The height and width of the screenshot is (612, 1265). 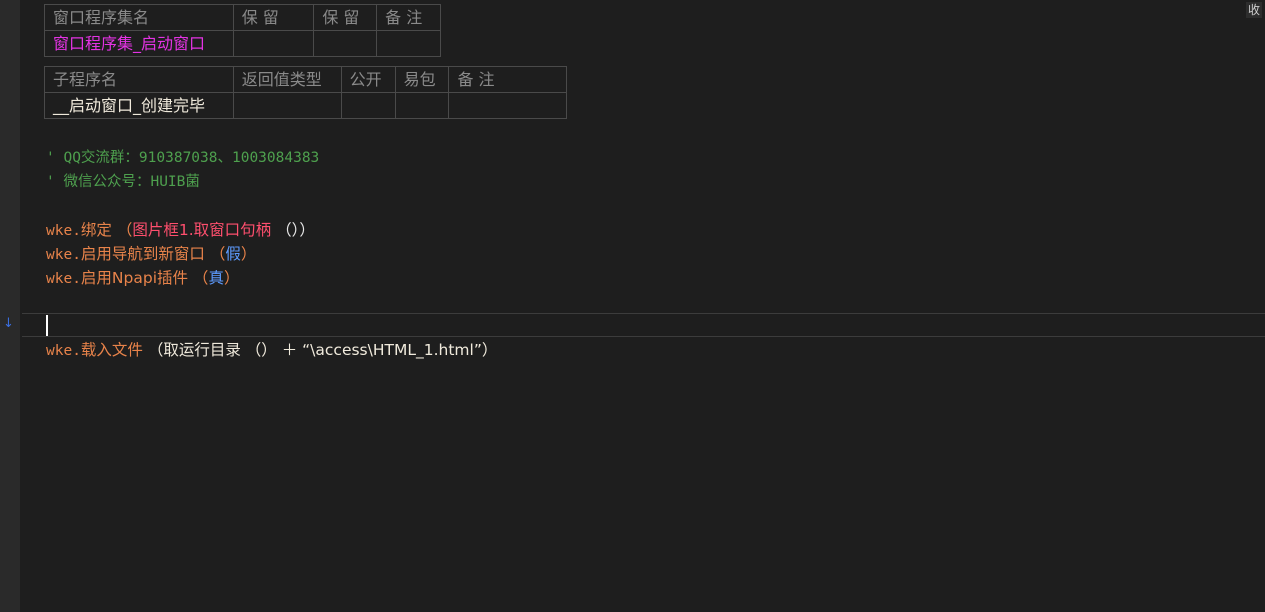 What do you see at coordinates (233, 254) in the screenshot?
I see `code-argument: 假` at bounding box center [233, 254].